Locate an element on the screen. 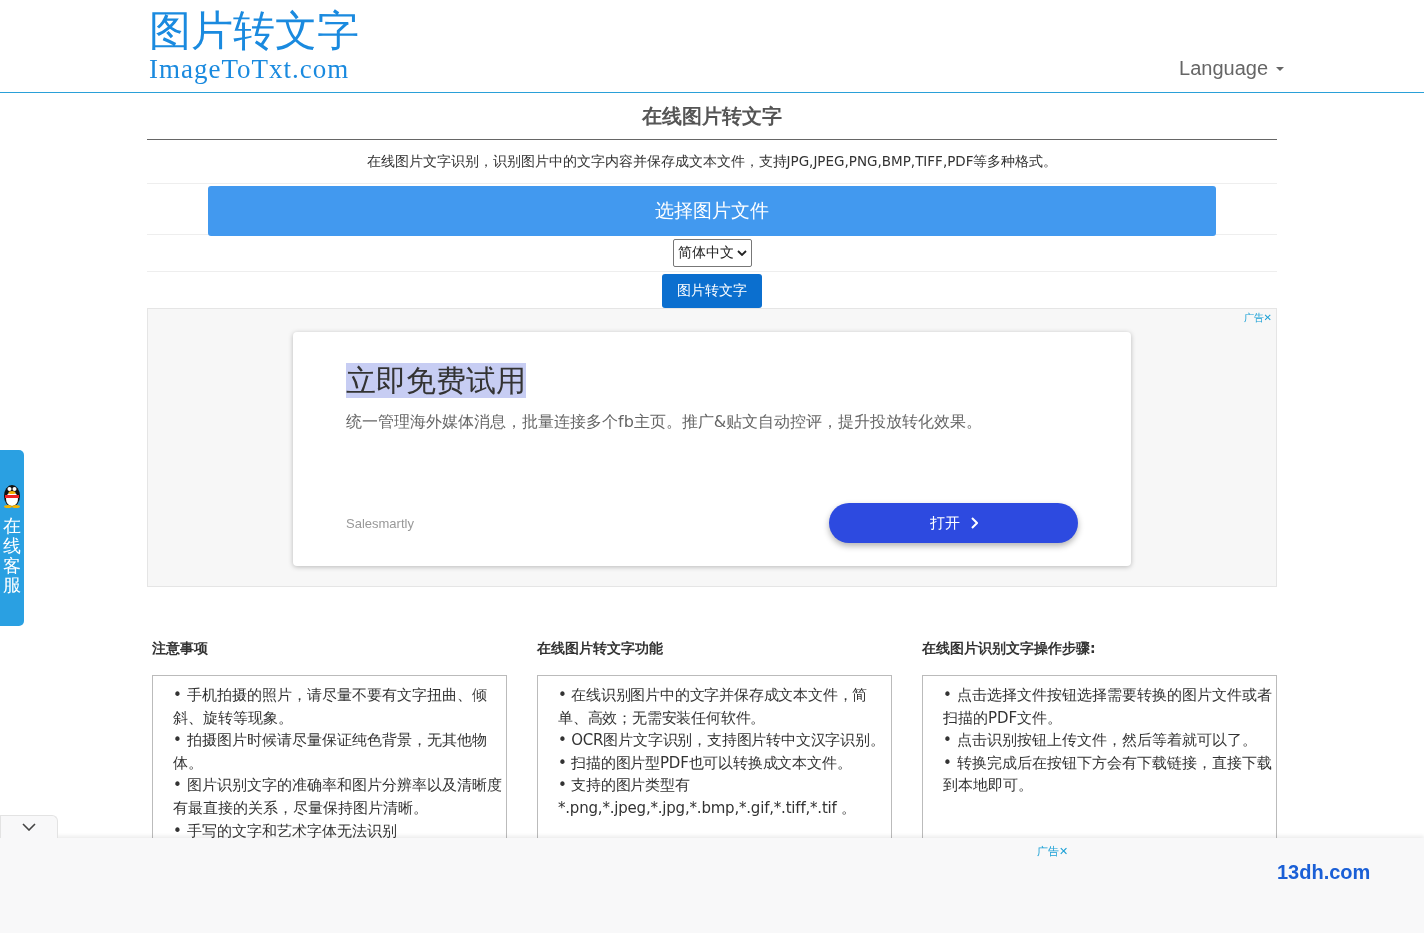  note-item: • 图片识别文字的准确率和图片分辨率以及清晰度有最直接的关系，尽量保持图片清晰。 is located at coordinates (337, 797).